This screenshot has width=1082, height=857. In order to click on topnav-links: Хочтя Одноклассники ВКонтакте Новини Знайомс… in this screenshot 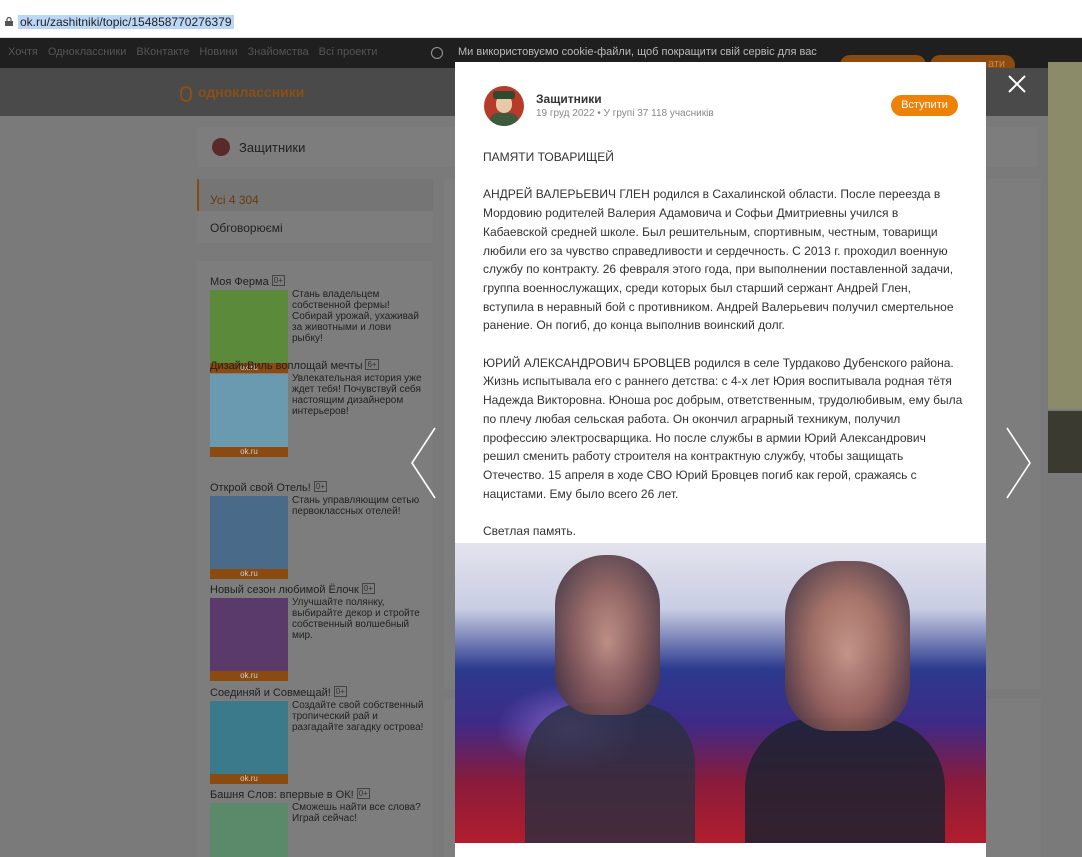, I will do `click(197, 52)`.